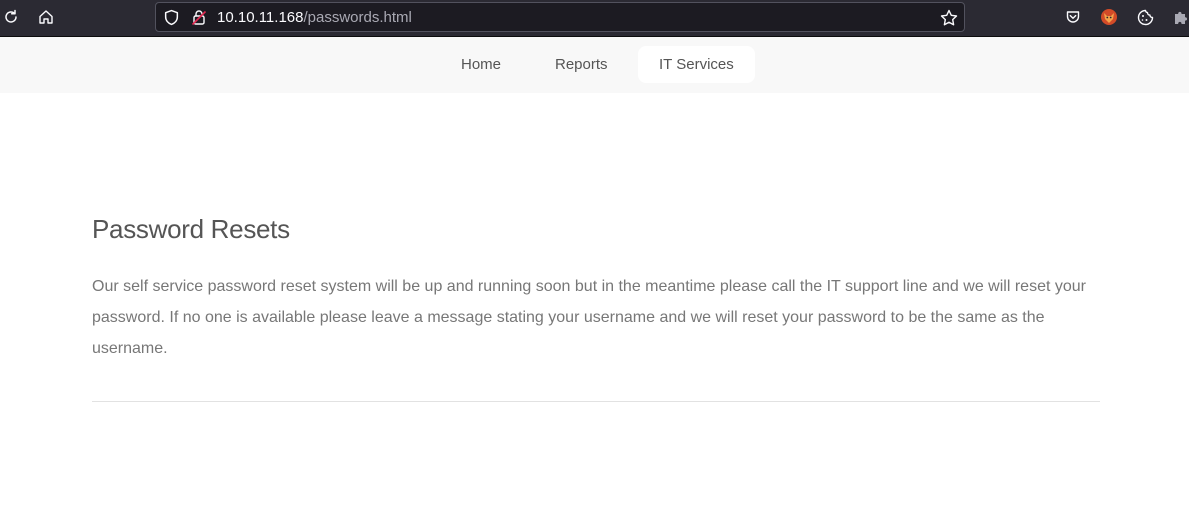 The height and width of the screenshot is (523, 1189). Describe the element at coordinates (171, 17) in the screenshot. I see `tracking-protection-shield-icon` at that location.